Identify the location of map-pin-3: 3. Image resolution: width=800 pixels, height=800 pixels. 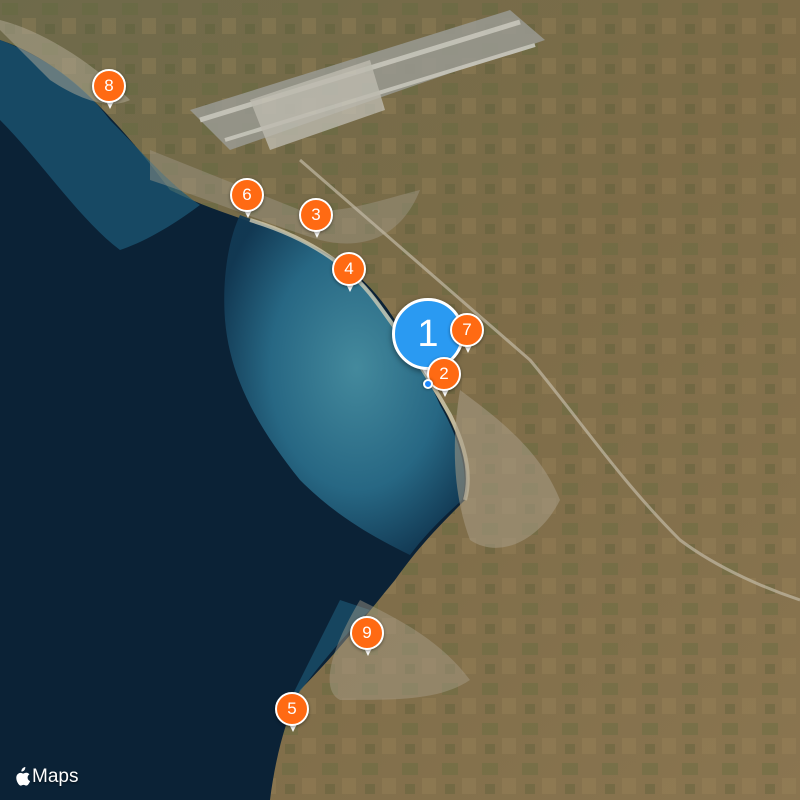
(317, 220).